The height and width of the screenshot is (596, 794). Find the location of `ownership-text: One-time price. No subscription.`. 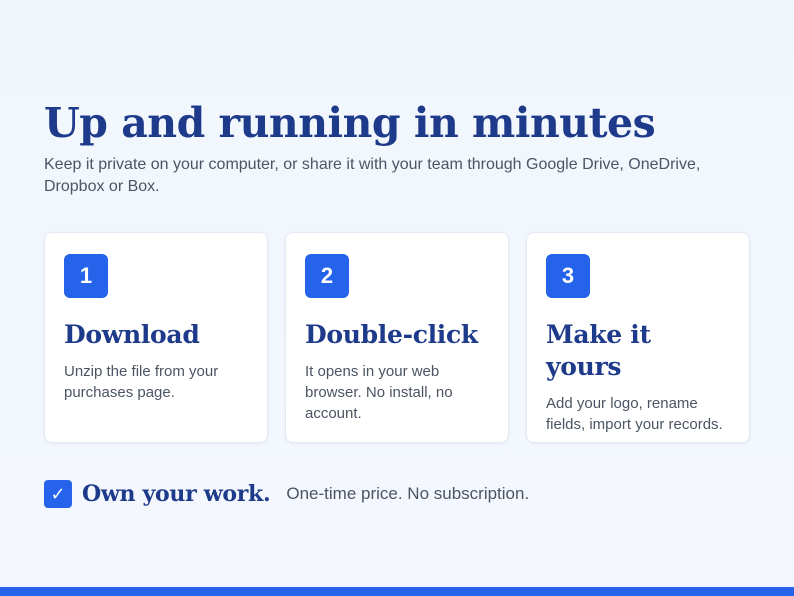

ownership-text: One-time price. No subscription. is located at coordinates (408, 493).